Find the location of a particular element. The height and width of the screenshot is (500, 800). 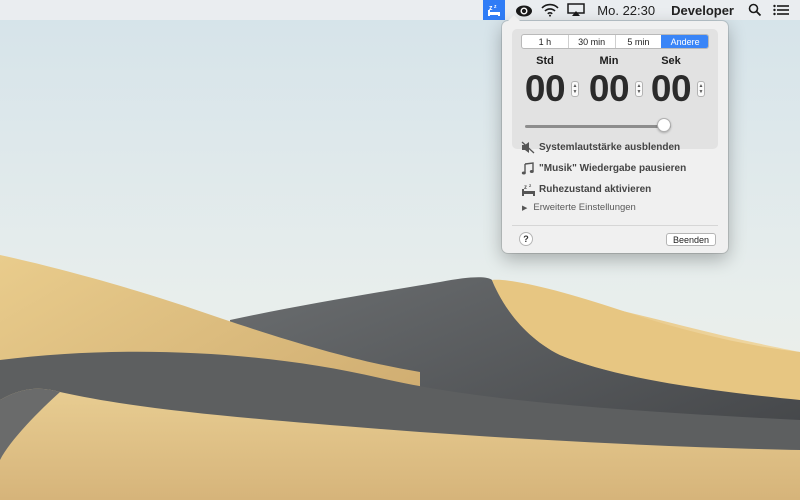

help-button: ? is located at coordinates (526, 239).